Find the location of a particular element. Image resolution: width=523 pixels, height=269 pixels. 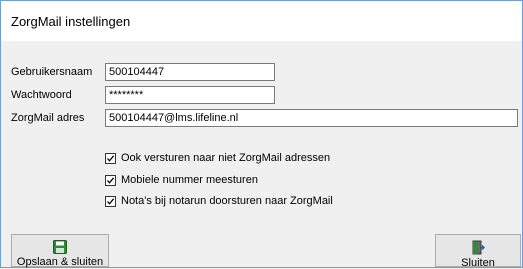

checkbox-forward-notas is located at coordinates (110, 201).